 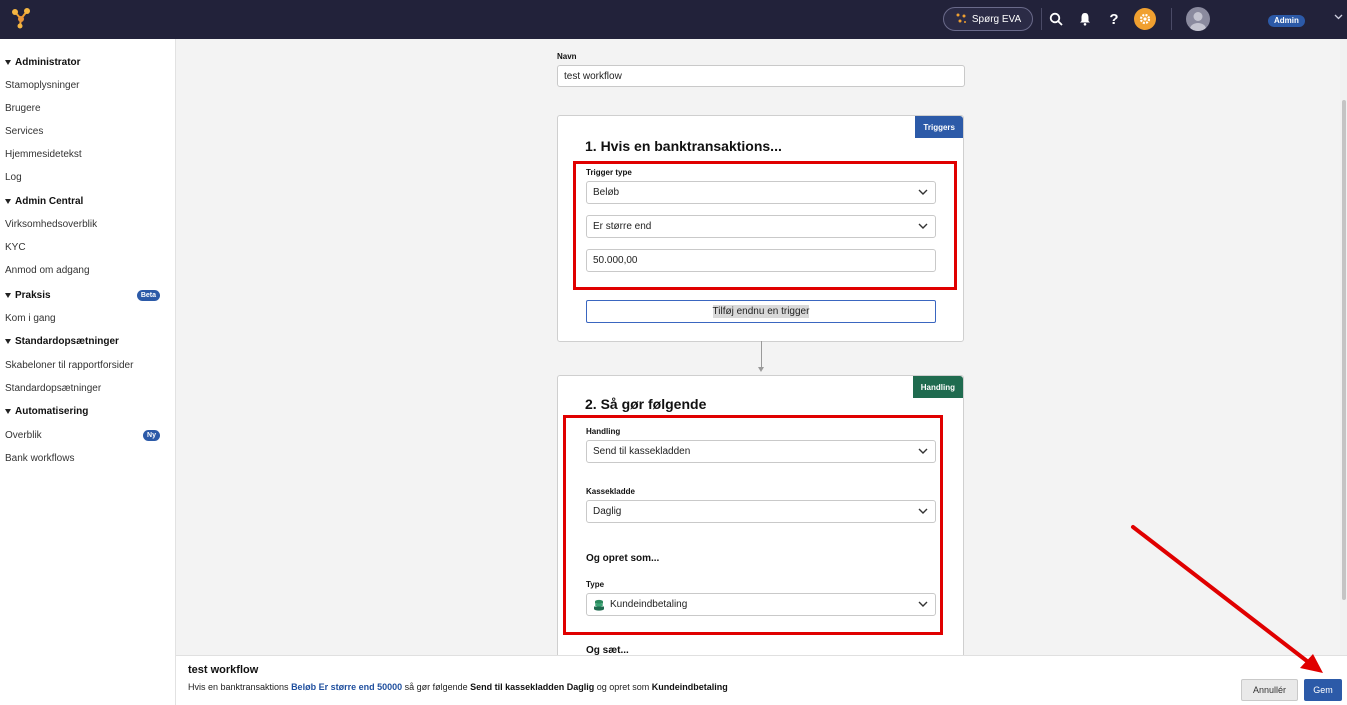 I want to click on top-bar: Spørg EVA ? Admin, so click(x=673, y=19).